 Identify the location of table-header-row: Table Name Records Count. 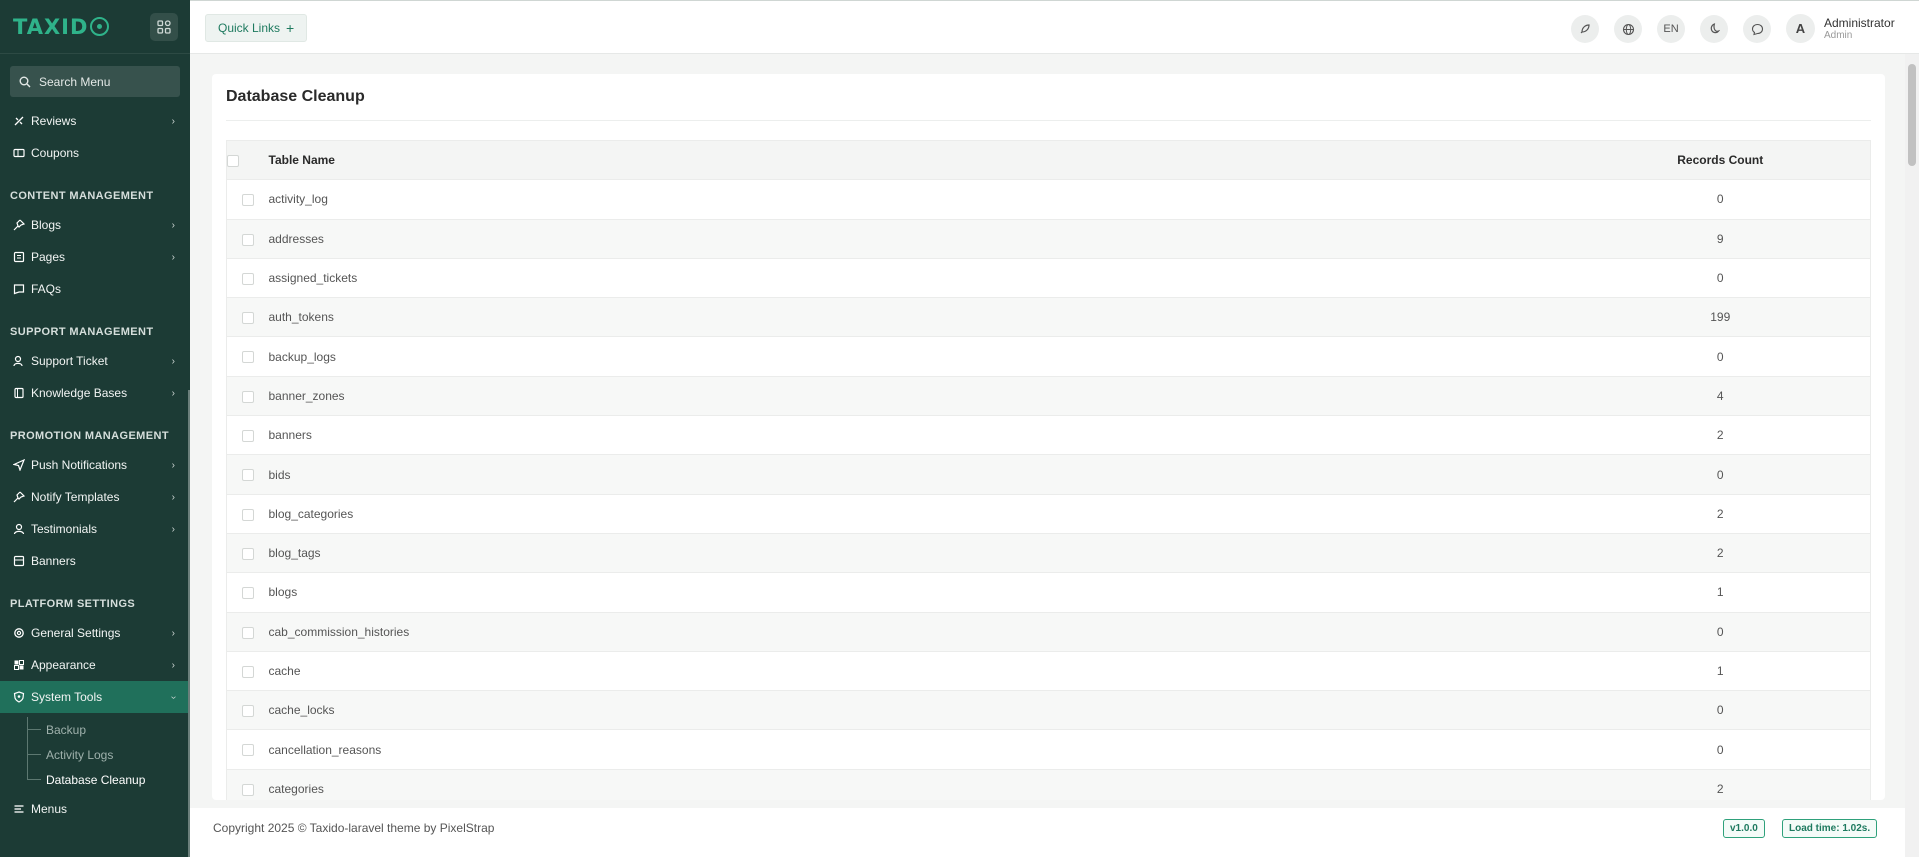
(1048, 160).